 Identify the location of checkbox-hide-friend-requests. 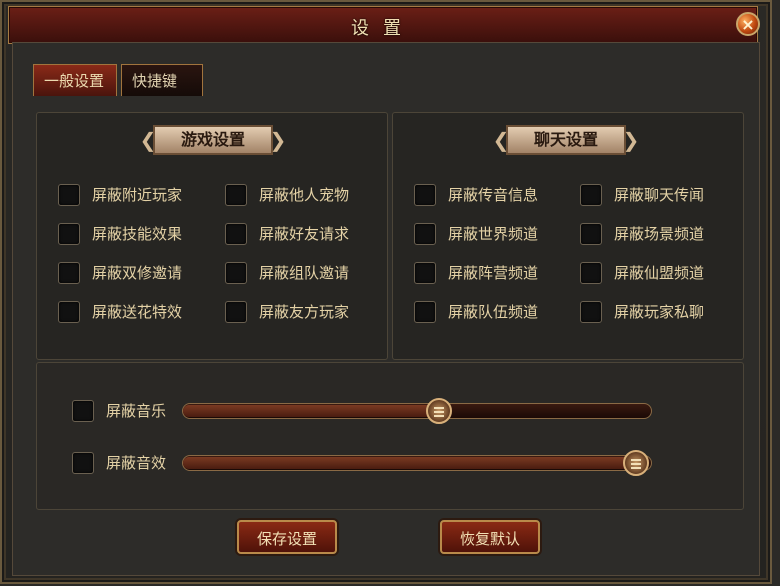
(236, 234).